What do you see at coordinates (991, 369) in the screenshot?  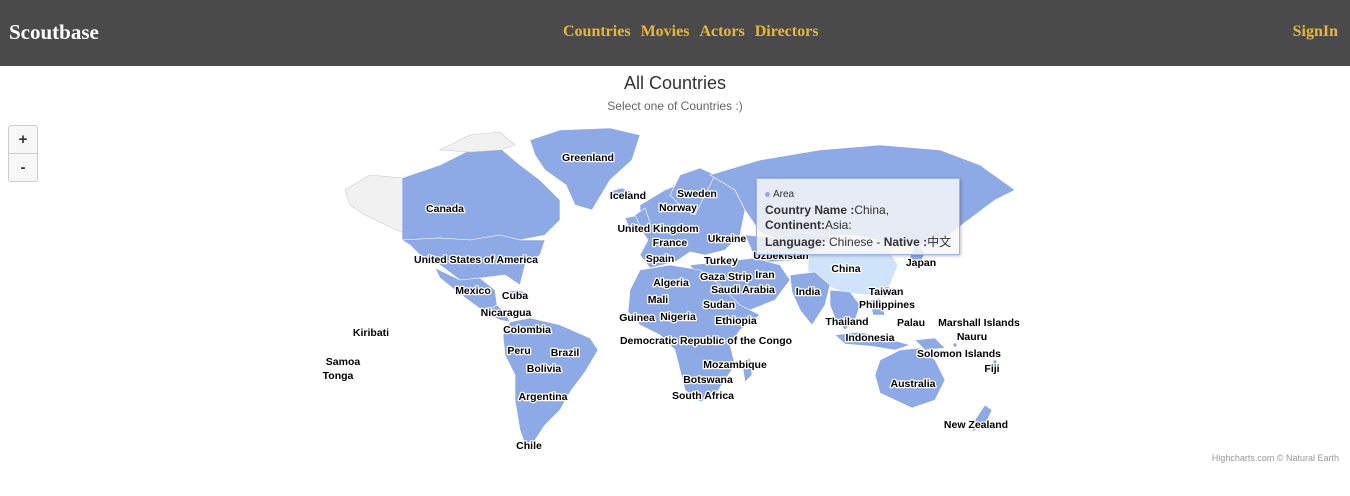 I see `country-label-fiji: Fiji` at bounding box center [991, 369].